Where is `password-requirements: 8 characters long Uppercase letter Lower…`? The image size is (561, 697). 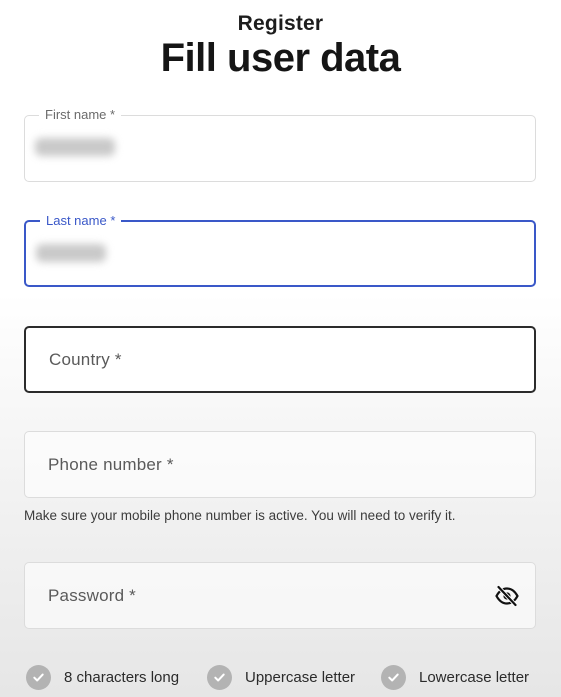 password-requirements: 8 characters long Uppercase letter Lower… is located at coordinates (280, 677).